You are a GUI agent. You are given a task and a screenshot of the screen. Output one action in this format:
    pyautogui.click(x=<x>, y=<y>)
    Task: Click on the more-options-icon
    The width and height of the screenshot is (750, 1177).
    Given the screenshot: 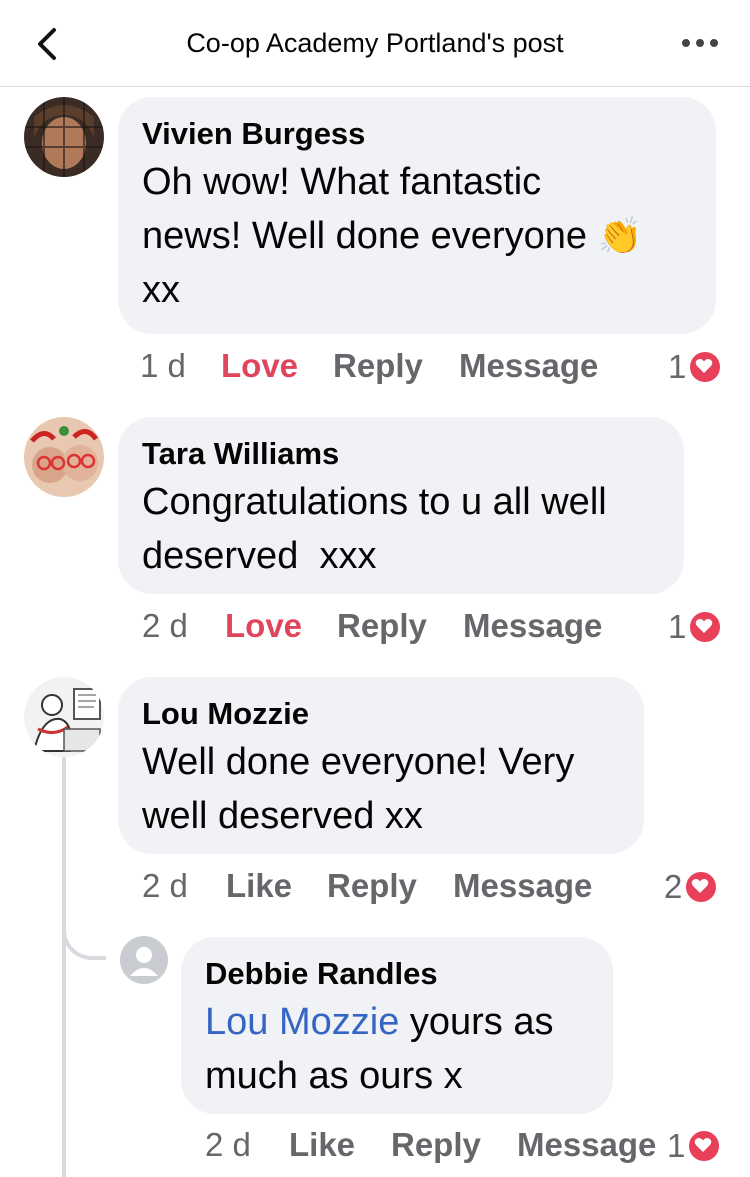 What is the action you would take?
    pyautogui.click(x=700, y=43)
    